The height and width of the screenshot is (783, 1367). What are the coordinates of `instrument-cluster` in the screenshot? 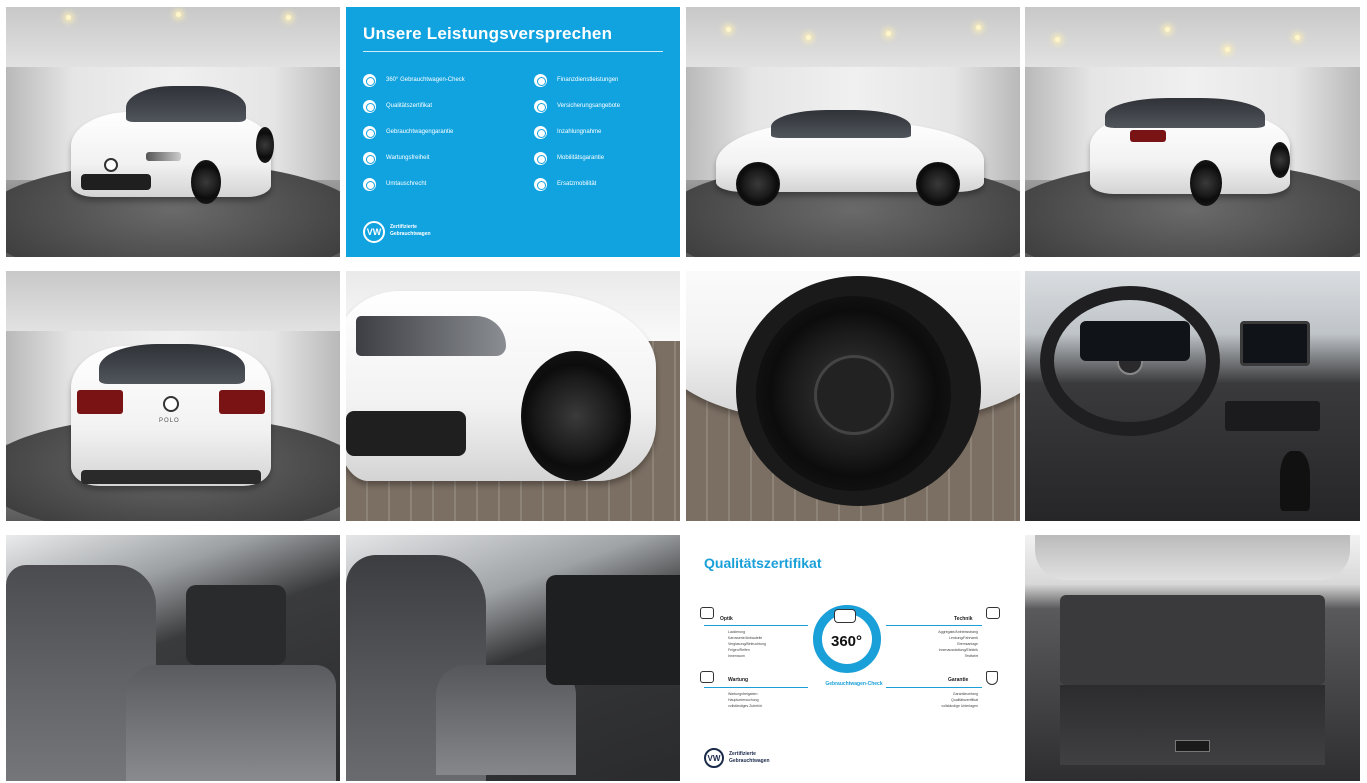 It's located at (1135, 341).